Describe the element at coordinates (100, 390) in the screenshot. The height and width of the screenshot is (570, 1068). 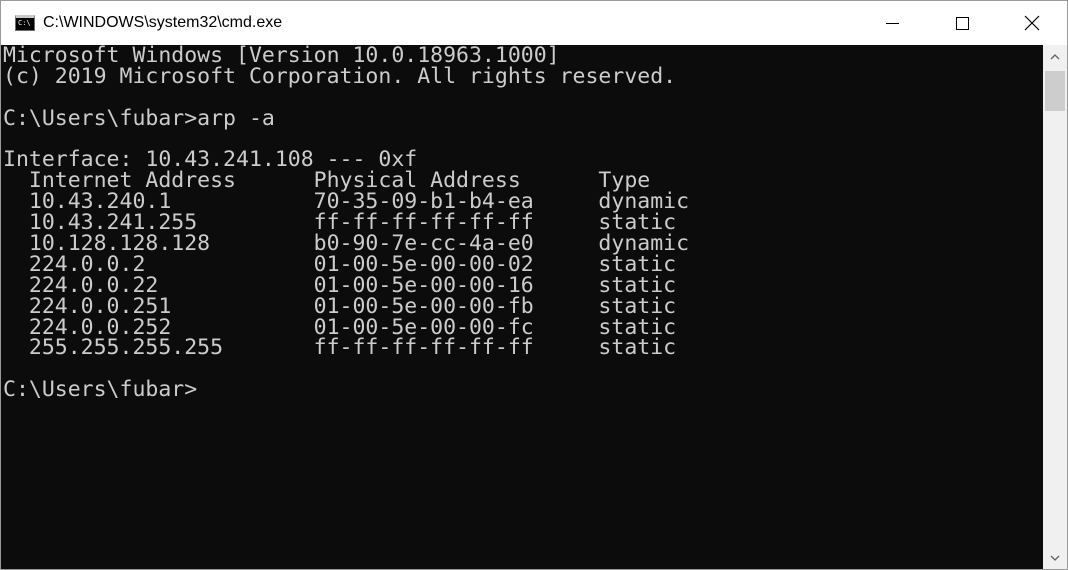
I see `console-line: C:\Users\fubar>` at that location.